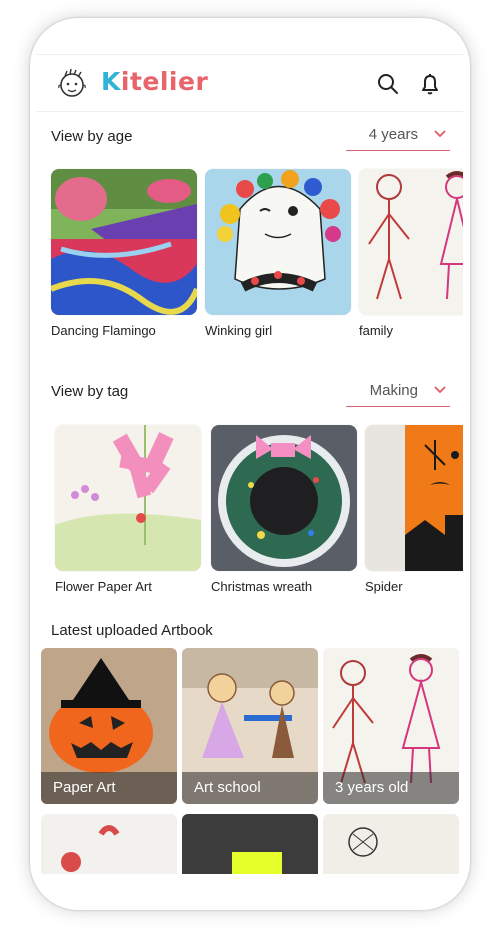 Image resolution: width=500 pixels, height=930 pixels. I want to click on app-logo-text: Kitelier, so click(154, 81).